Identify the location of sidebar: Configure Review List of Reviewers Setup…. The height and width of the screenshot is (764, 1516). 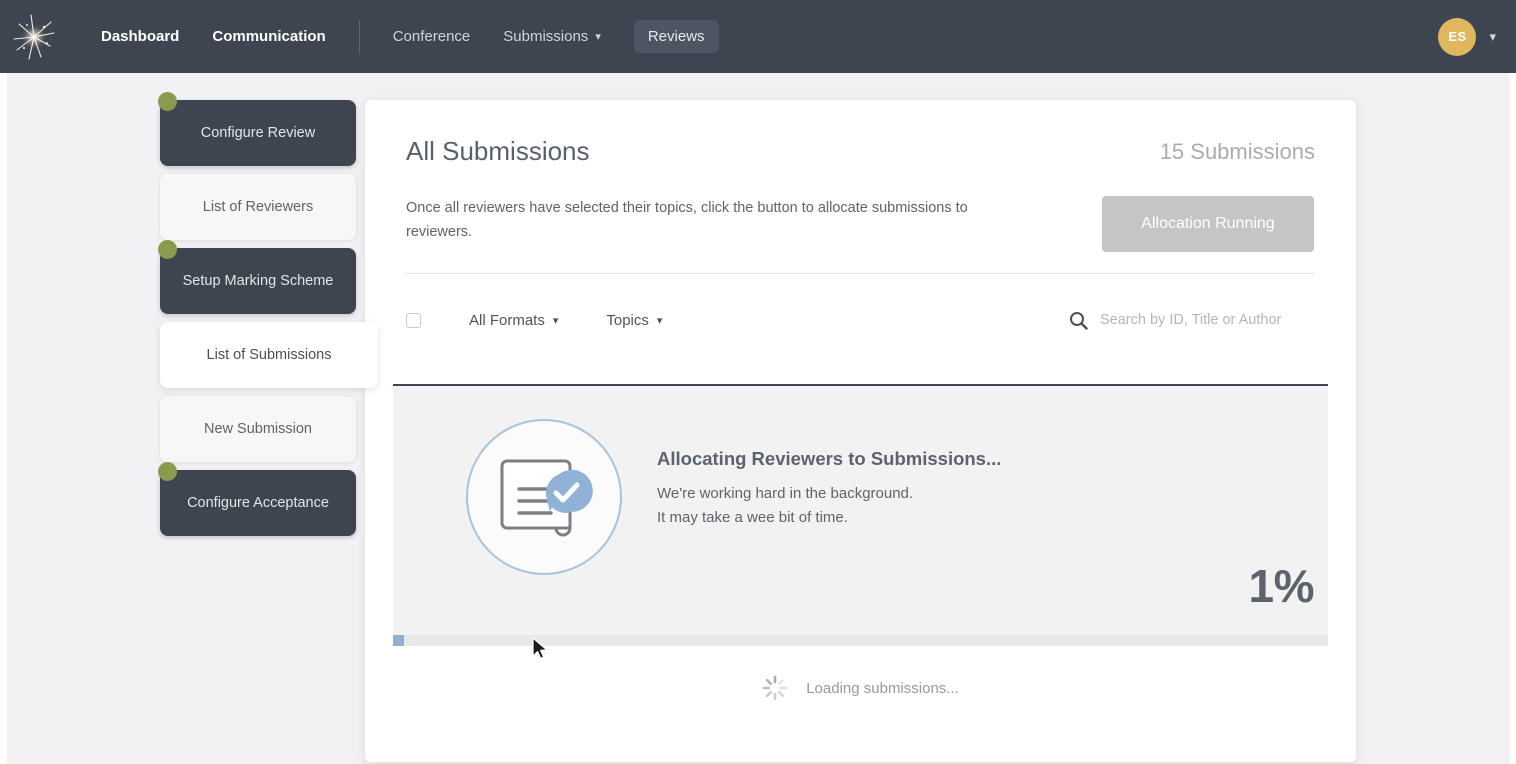
(268, 318).